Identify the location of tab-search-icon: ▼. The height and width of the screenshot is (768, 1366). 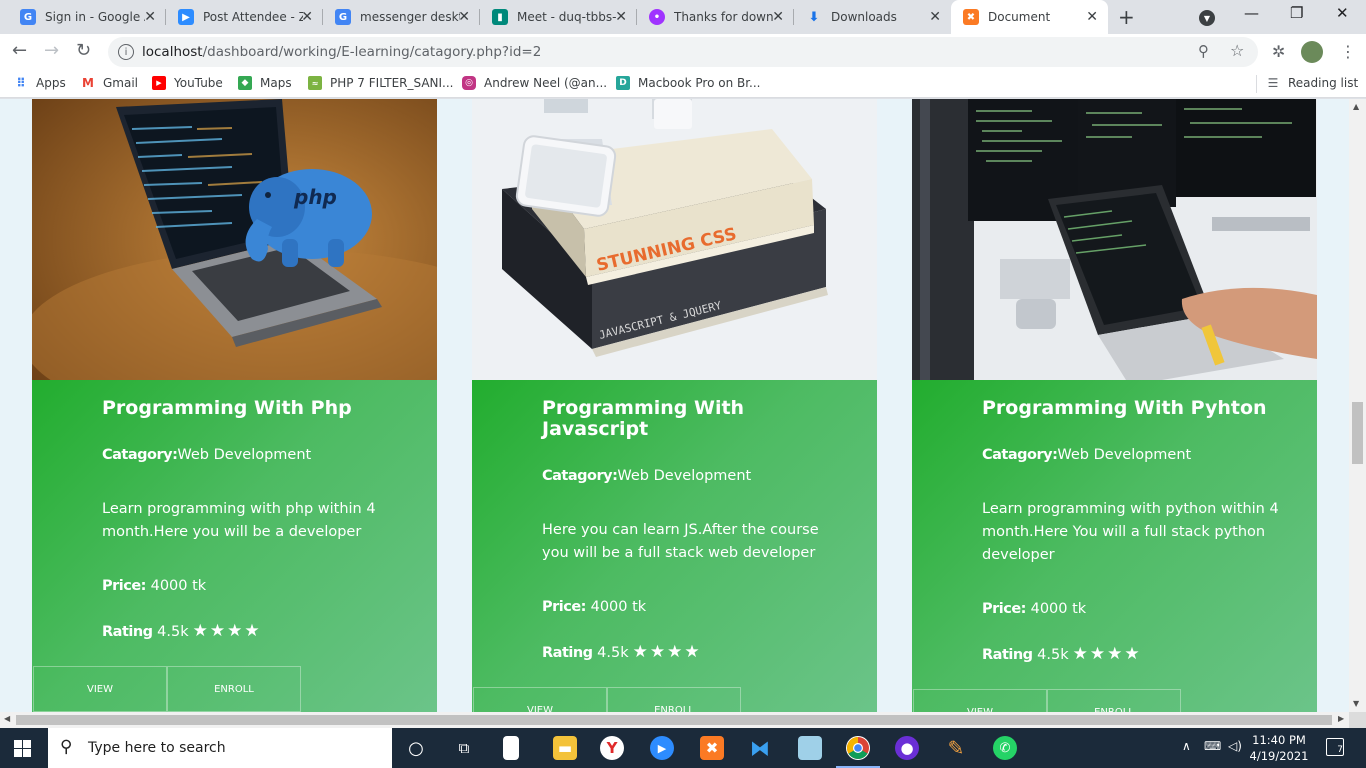
(1207, 18).